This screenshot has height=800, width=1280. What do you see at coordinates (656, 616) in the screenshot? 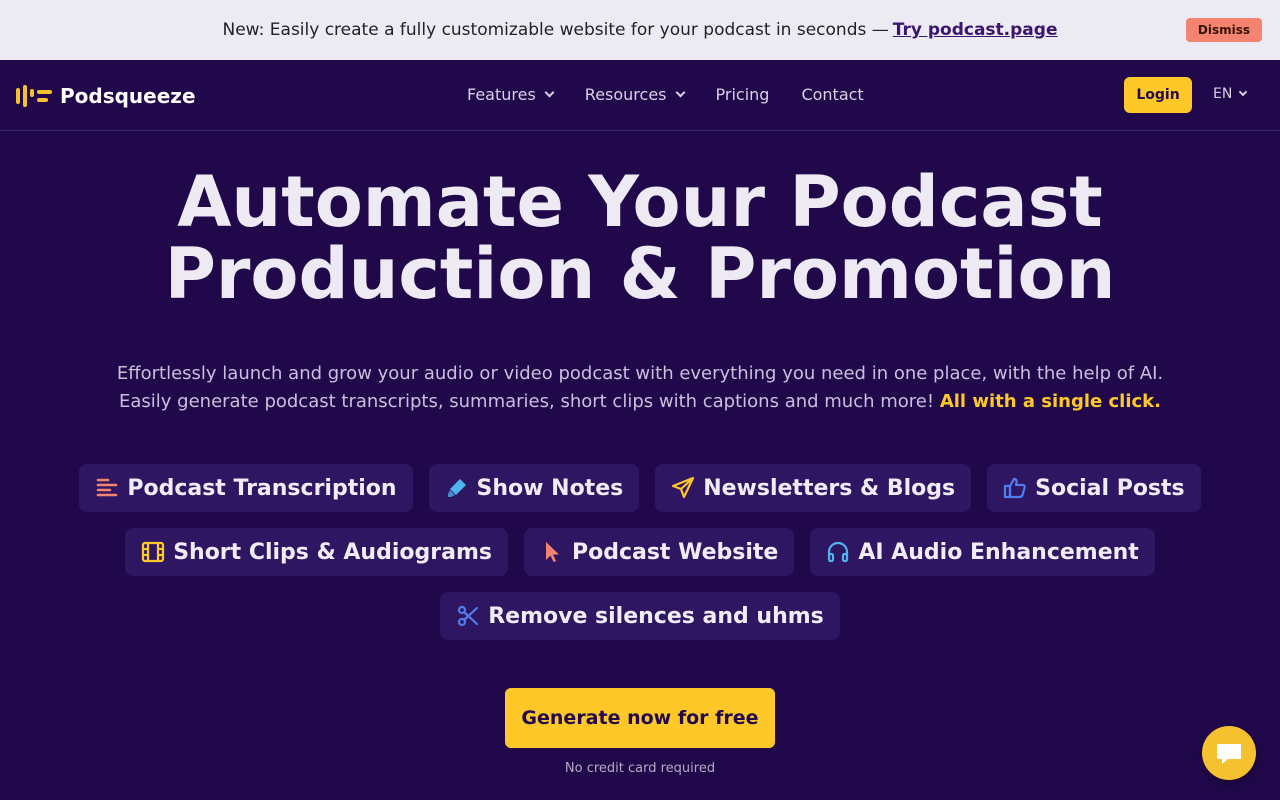
I see `feature-label: Remove silences and uhms` at bounding box center [656, 616].